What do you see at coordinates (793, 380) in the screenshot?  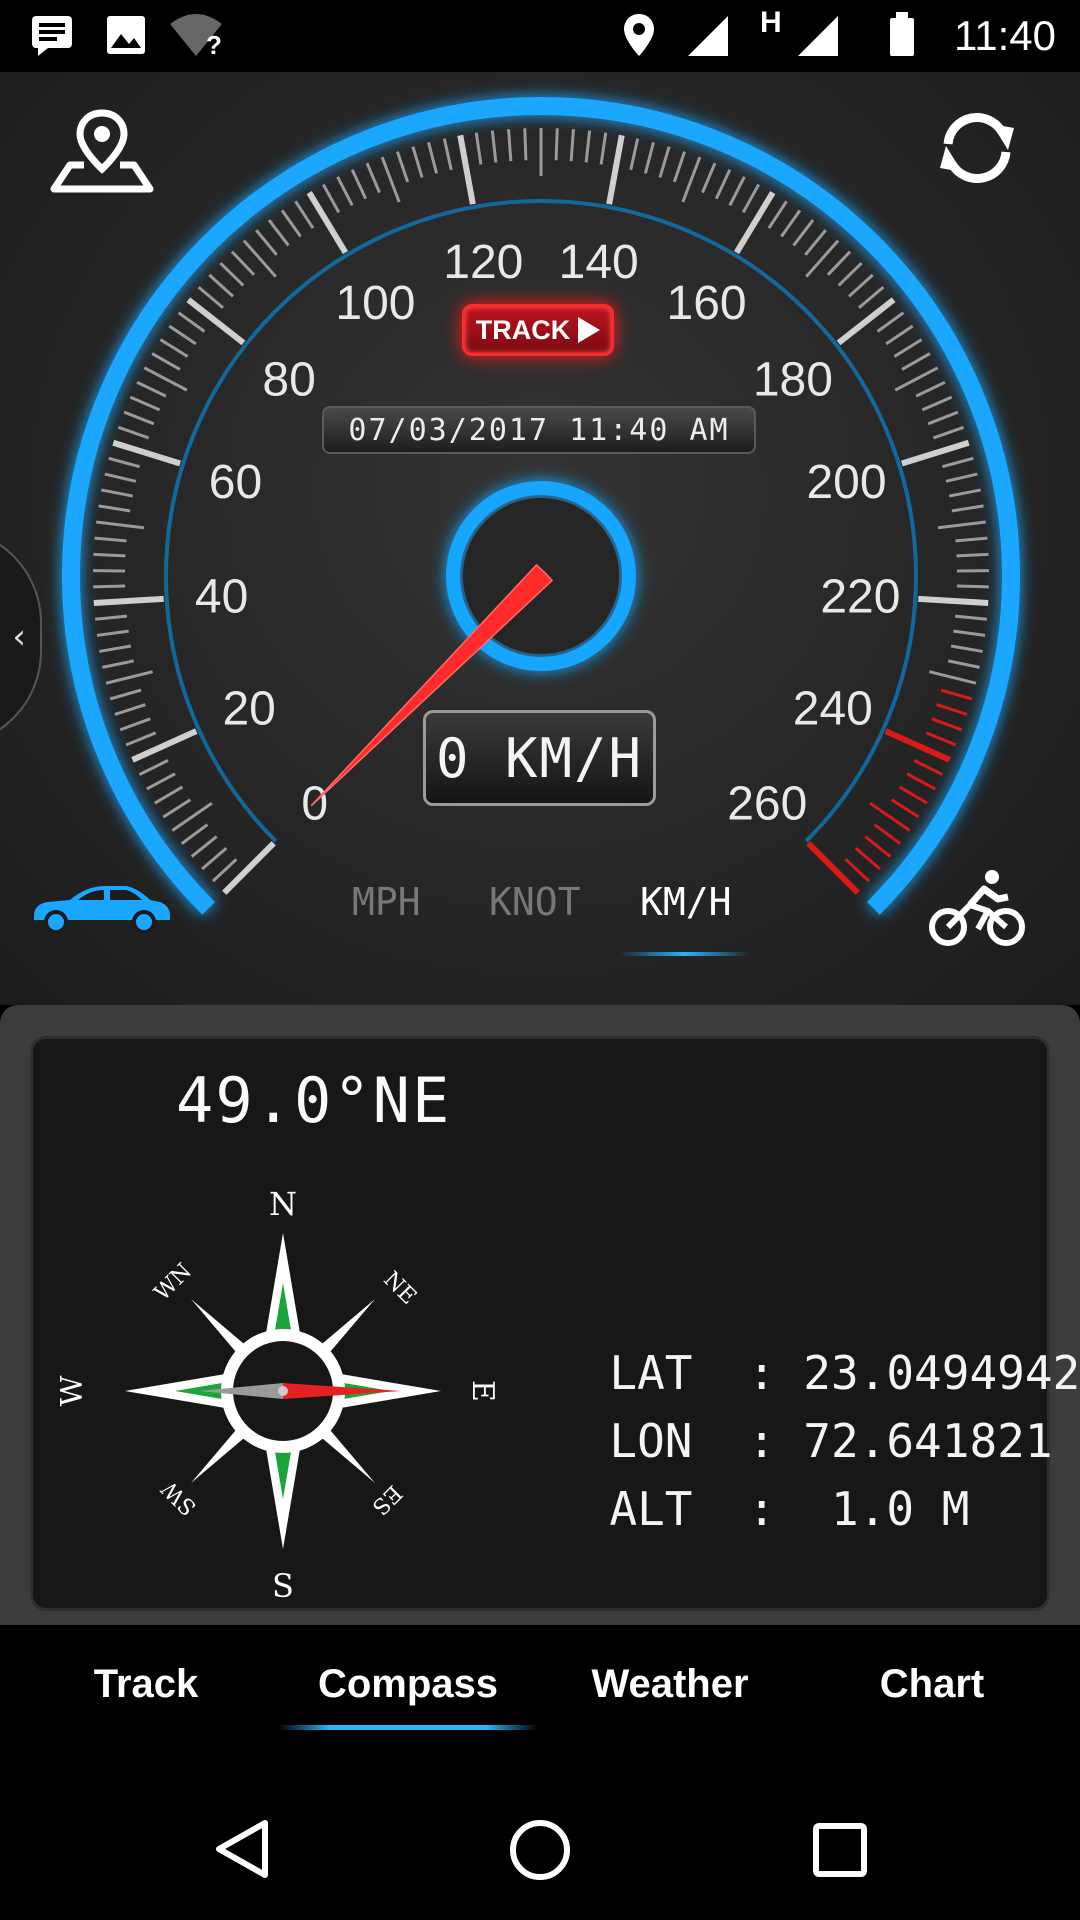 I see `gauge-tick-label: 180` at bounding box center [793, 380].